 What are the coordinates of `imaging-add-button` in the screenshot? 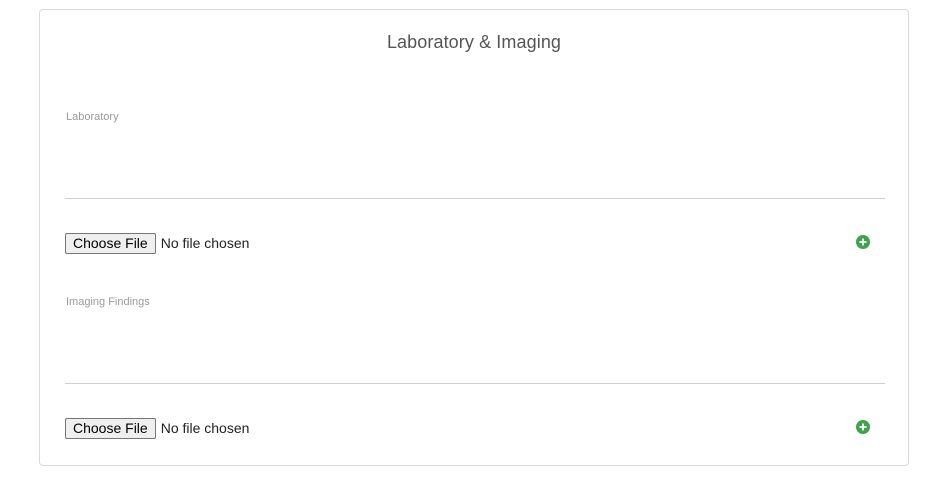 It's located at (863, 427).